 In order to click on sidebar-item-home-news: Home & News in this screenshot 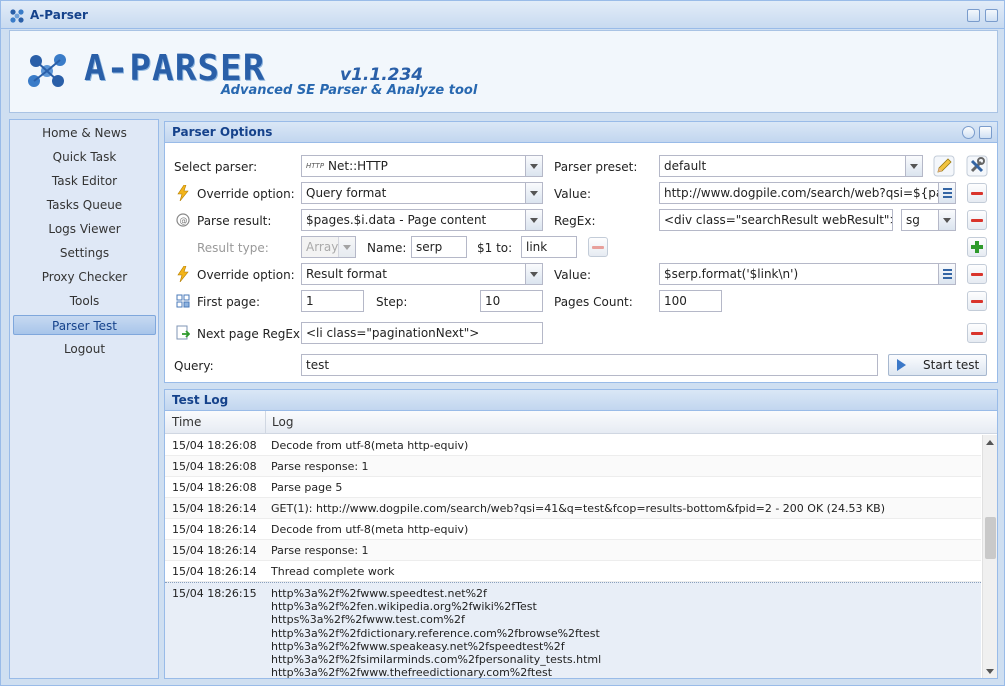, I will do `click(84, 133)`.